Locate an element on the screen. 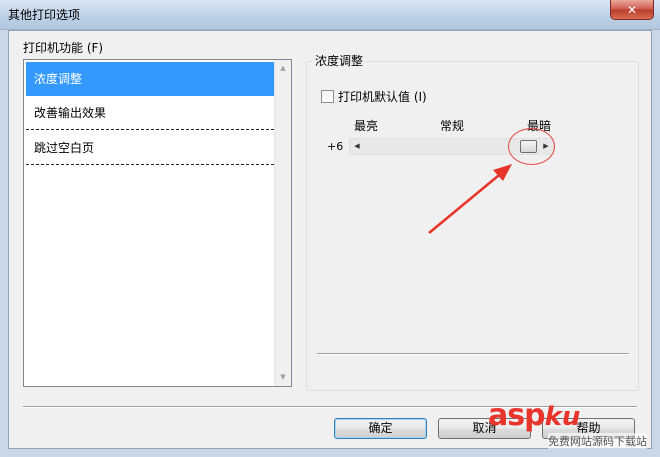 This screenshot has width=660, height=457. close-button: ✕ is located at coordinates (632, 10).